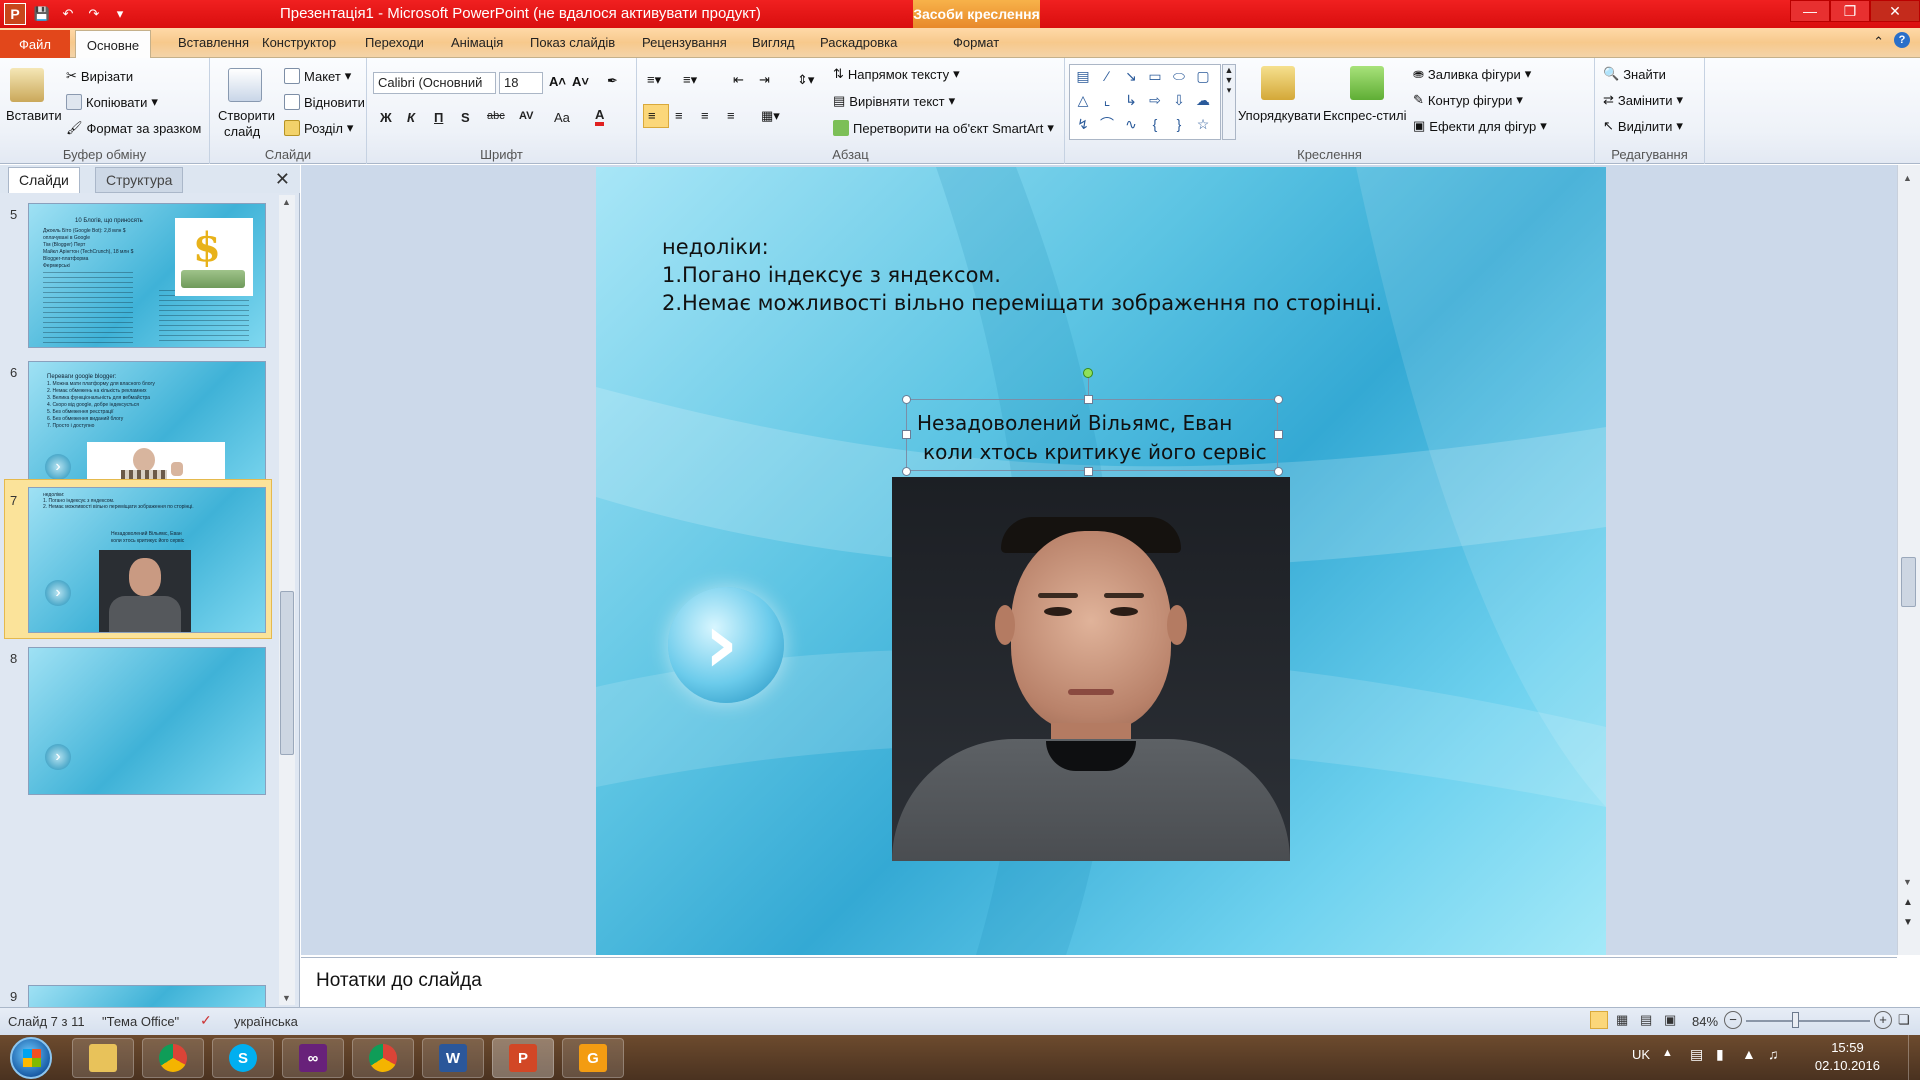 This screenshot has height=1080, width=1920. I want to click on tab-animation: Анімація, so click(477, 42).